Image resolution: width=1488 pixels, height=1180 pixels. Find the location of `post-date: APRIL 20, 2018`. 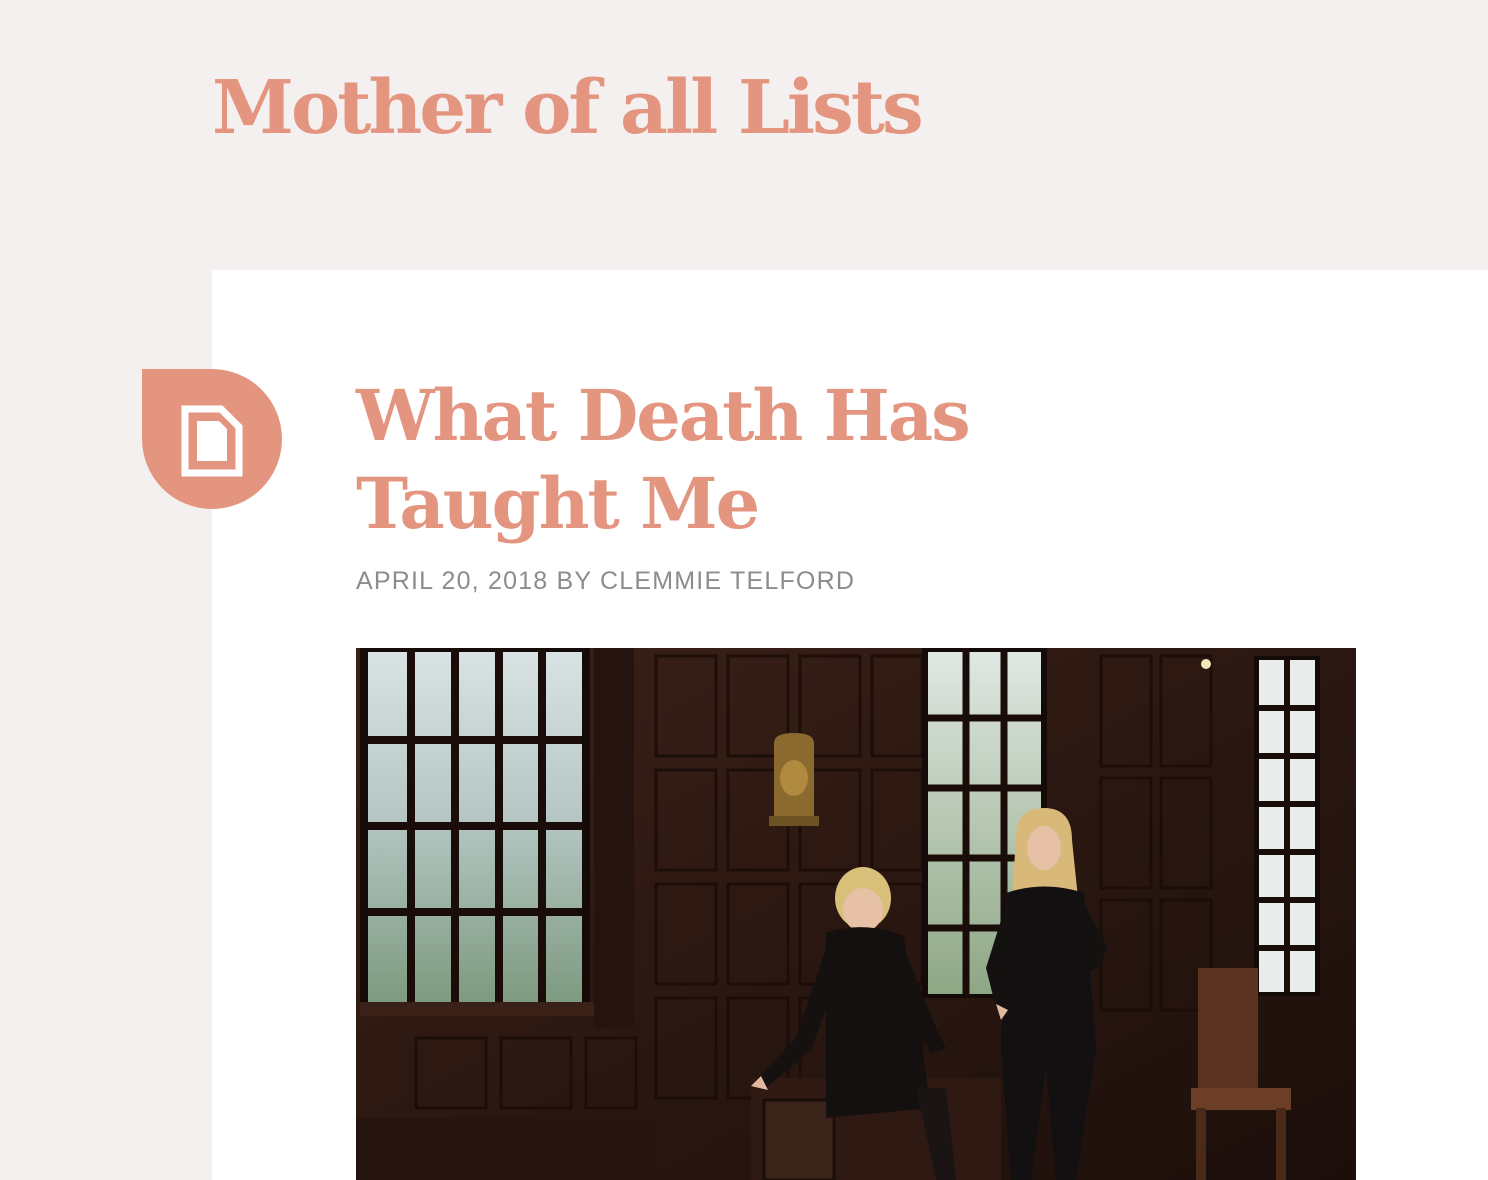

post-date: APRIL 20, 2018 is located at coordinates (452, 581).